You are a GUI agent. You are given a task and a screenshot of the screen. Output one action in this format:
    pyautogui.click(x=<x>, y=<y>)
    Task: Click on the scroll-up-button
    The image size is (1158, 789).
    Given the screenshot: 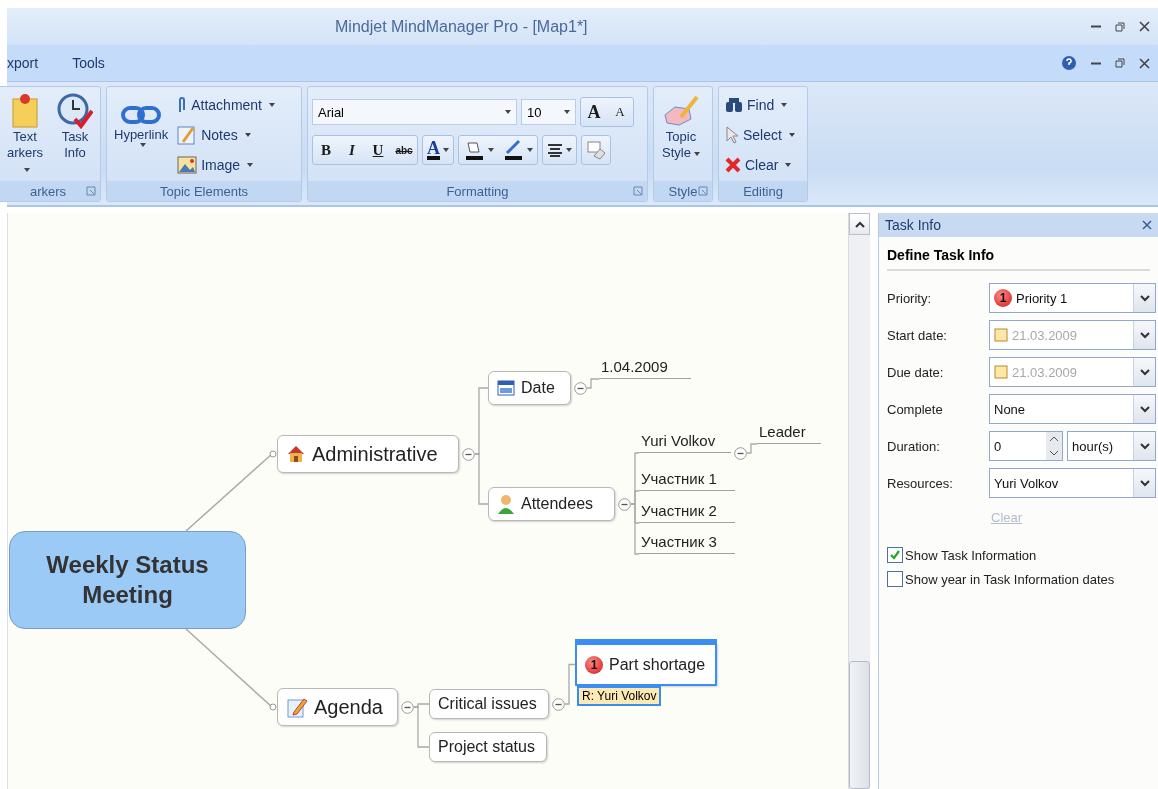 What is the action you would take?
    pyautogui.click(x=859, y=224)
    